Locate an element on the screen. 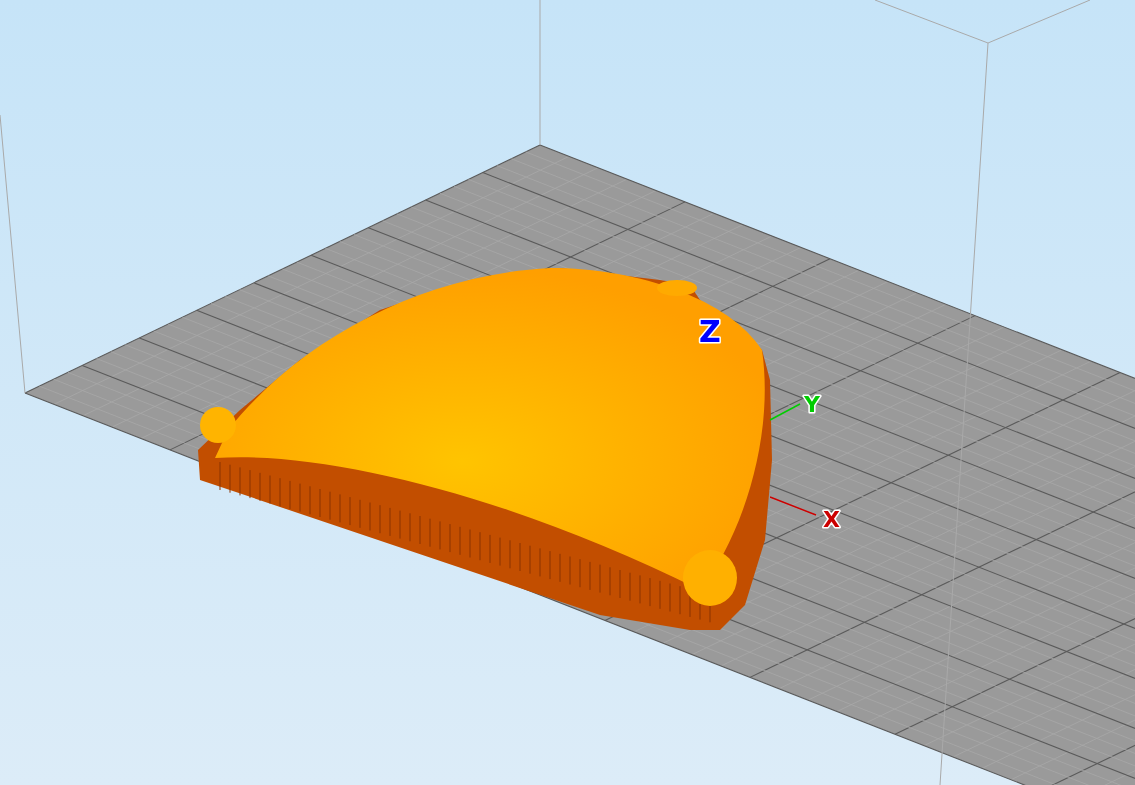 The height and width of the screenshot is (785, 1135). axis-label: X is located at coordinates (831, 519).